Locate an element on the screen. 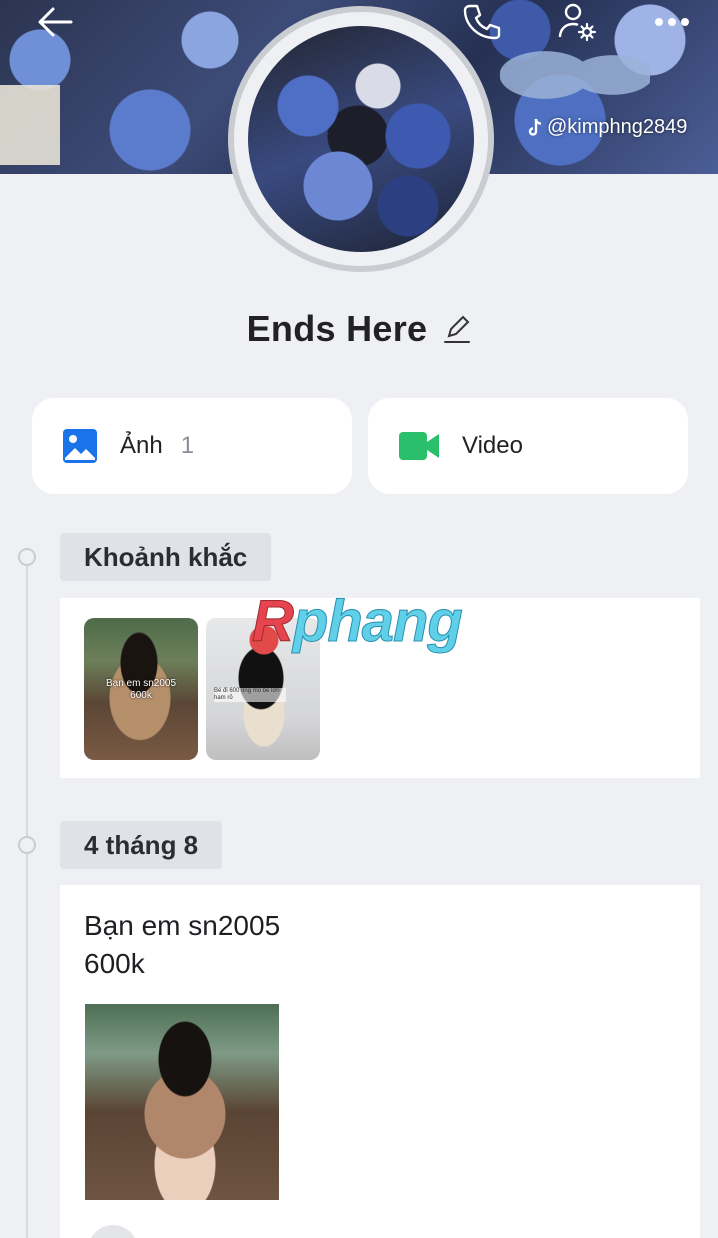  profile-settings-button is located at coordinates (577, 22).